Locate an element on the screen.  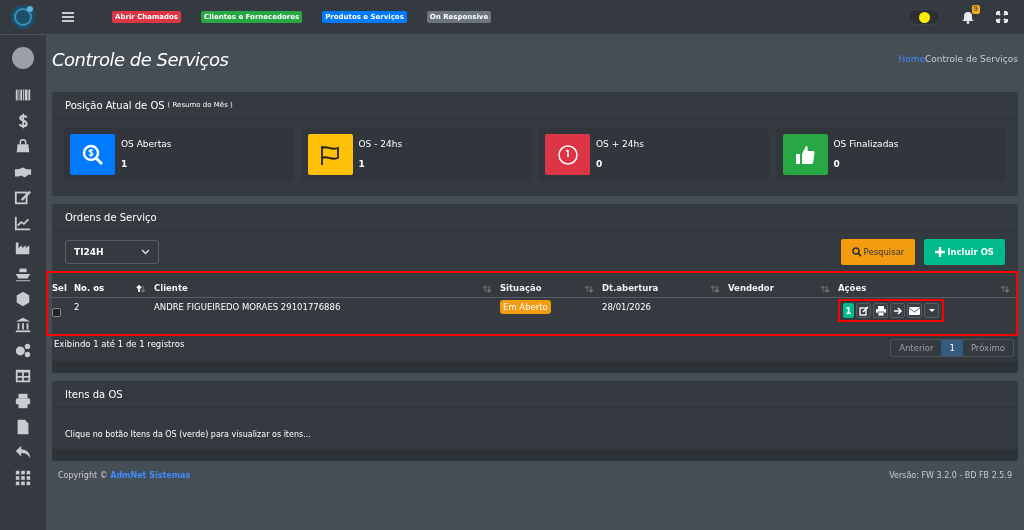
filter-select: TI24H is located at coordinates (112, 252).